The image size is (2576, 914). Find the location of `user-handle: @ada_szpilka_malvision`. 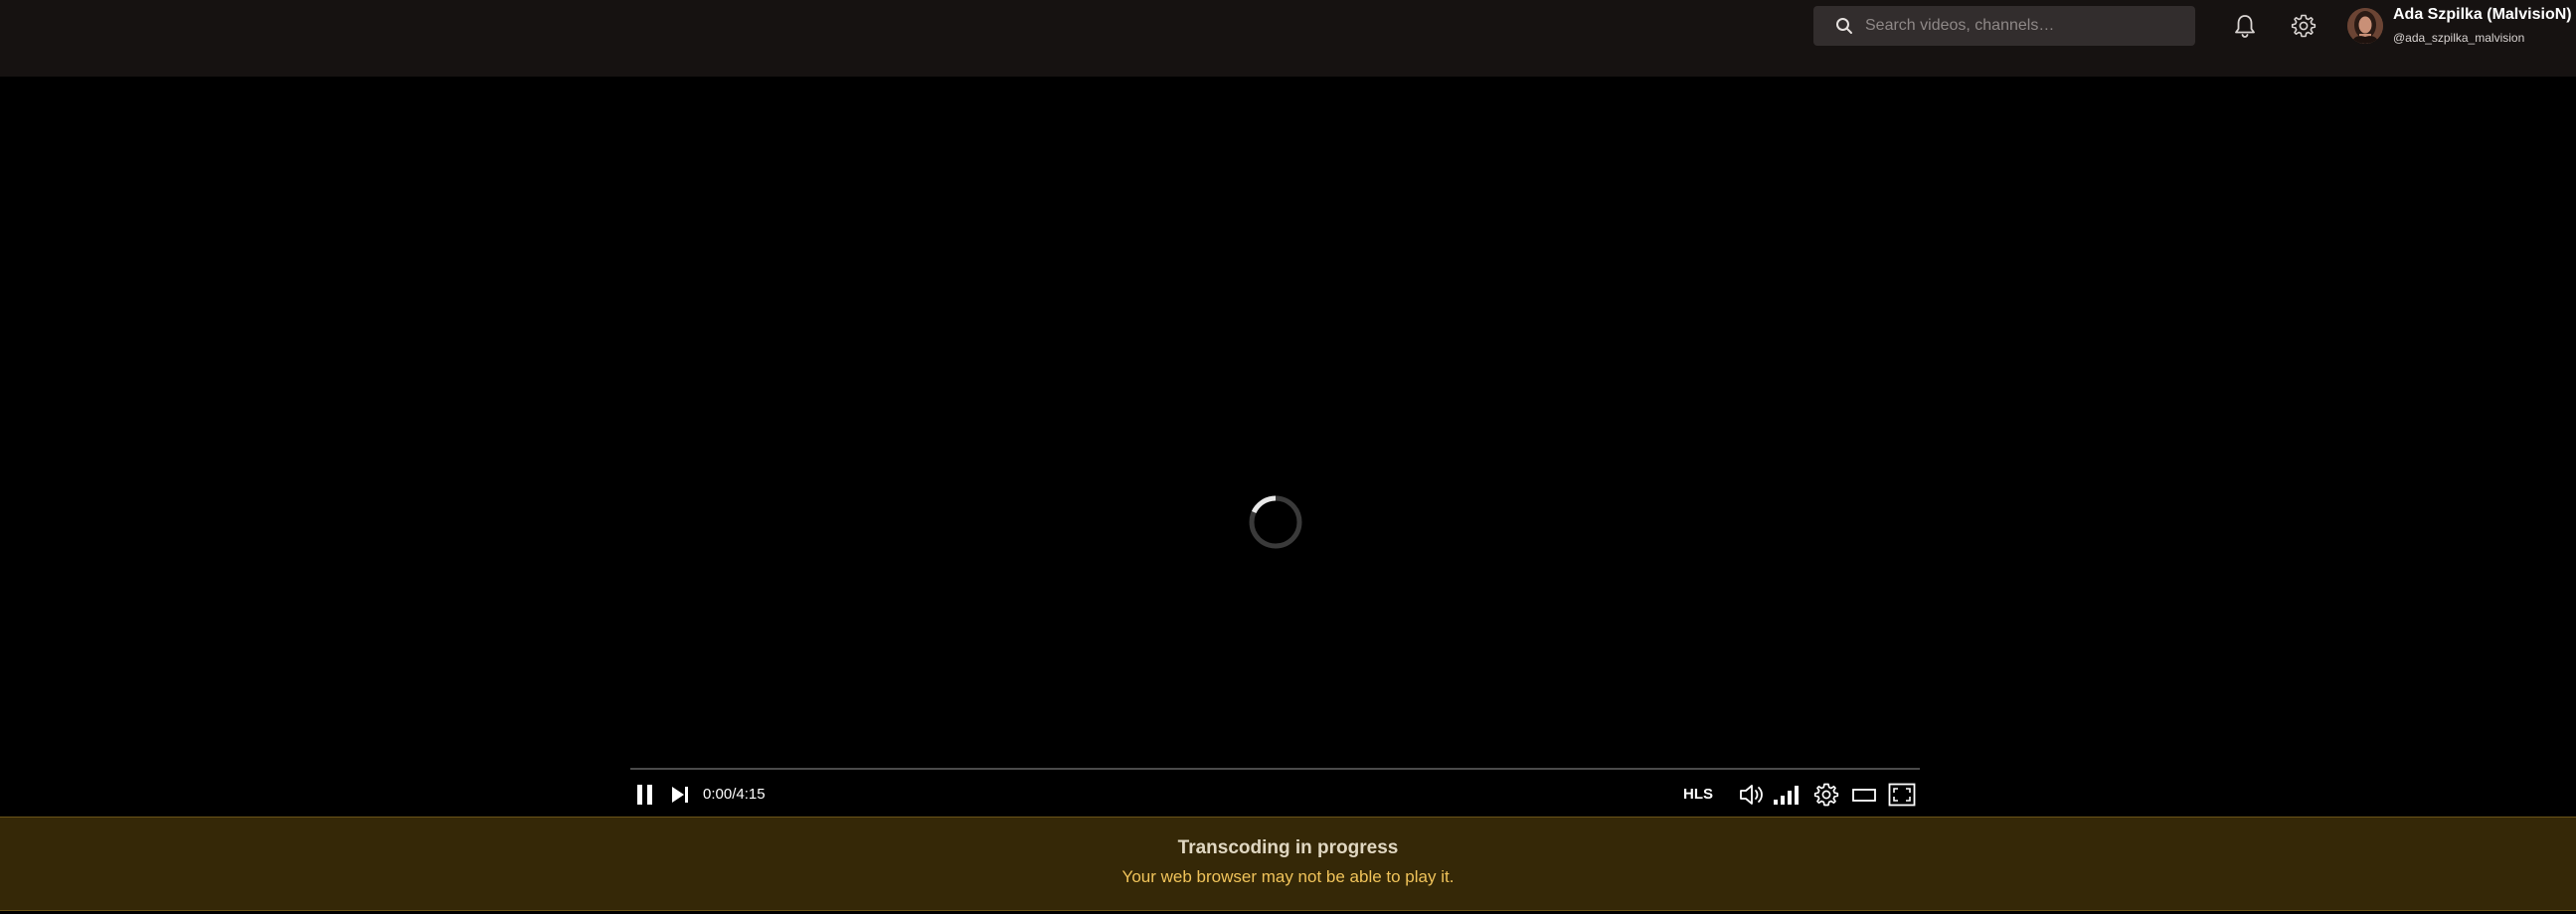

user-handle: @ada_szpilka_malvision is located at coordinates (2459, 38).